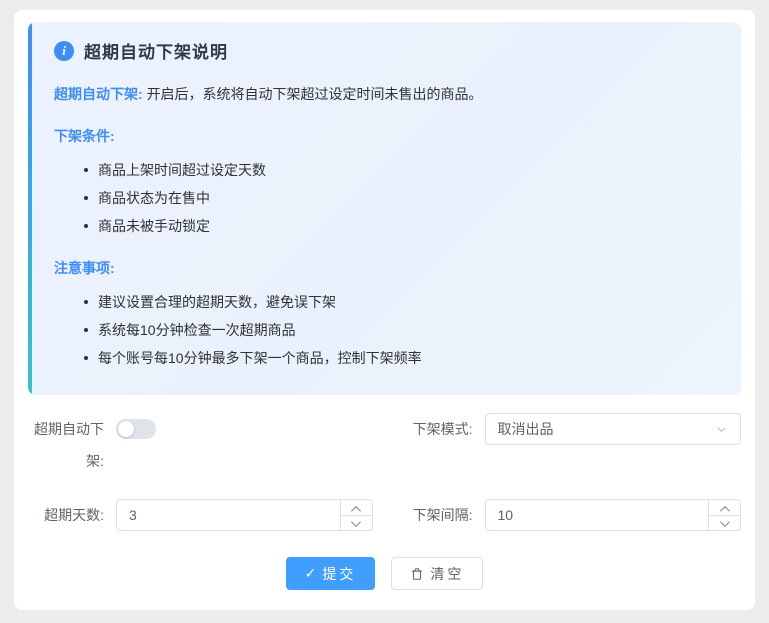  Describe the element at coordinates (339, 573) in the screenshot. I see `submit-button-label: 提交` at that location.